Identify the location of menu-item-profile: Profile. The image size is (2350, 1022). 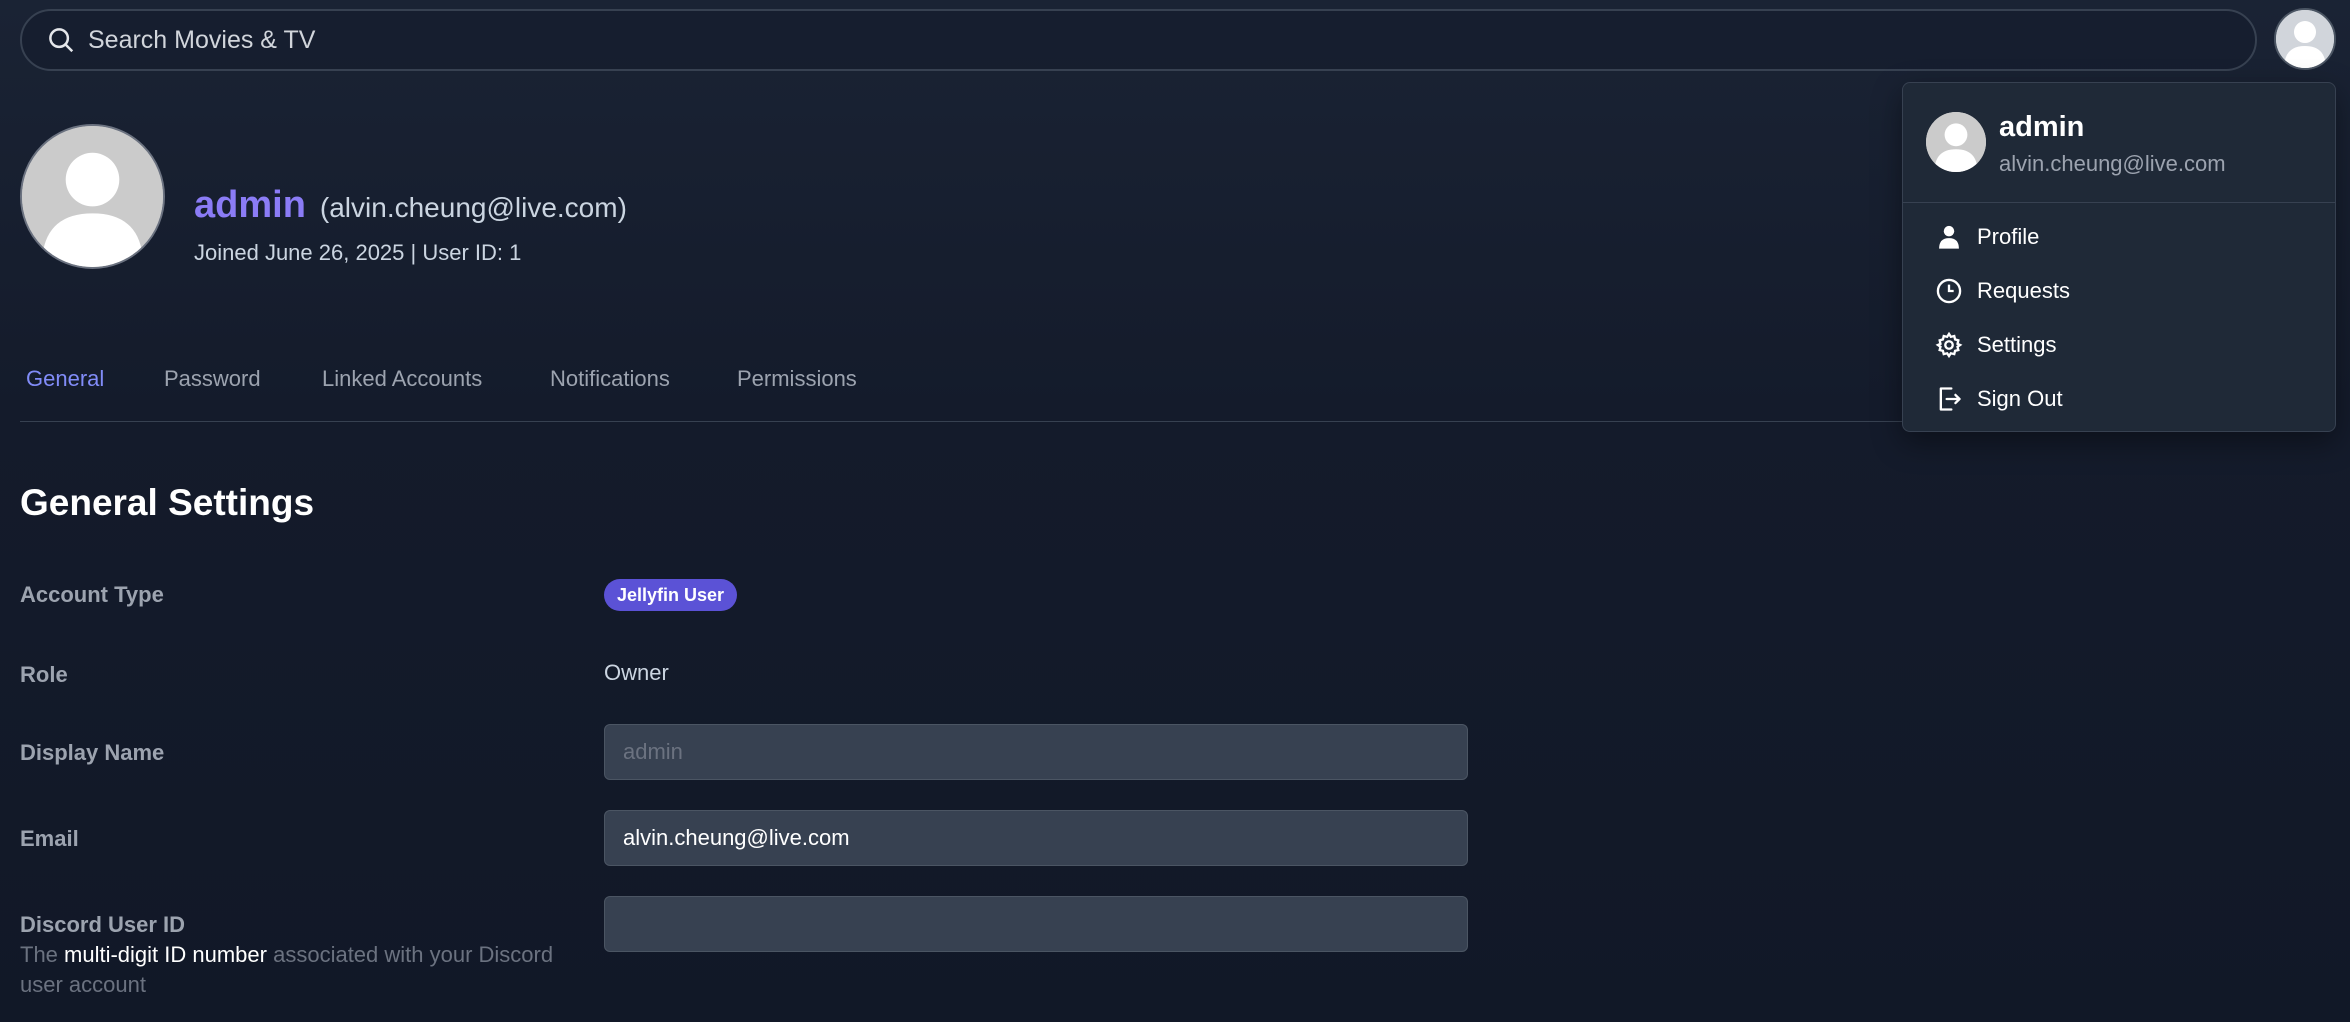
(2119, 237).